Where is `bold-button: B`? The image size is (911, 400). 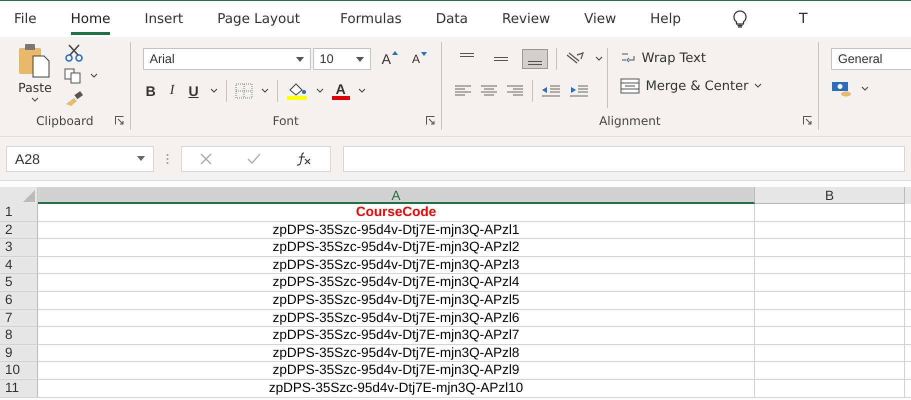 bold-button: B is located at coordinates (150, 91).